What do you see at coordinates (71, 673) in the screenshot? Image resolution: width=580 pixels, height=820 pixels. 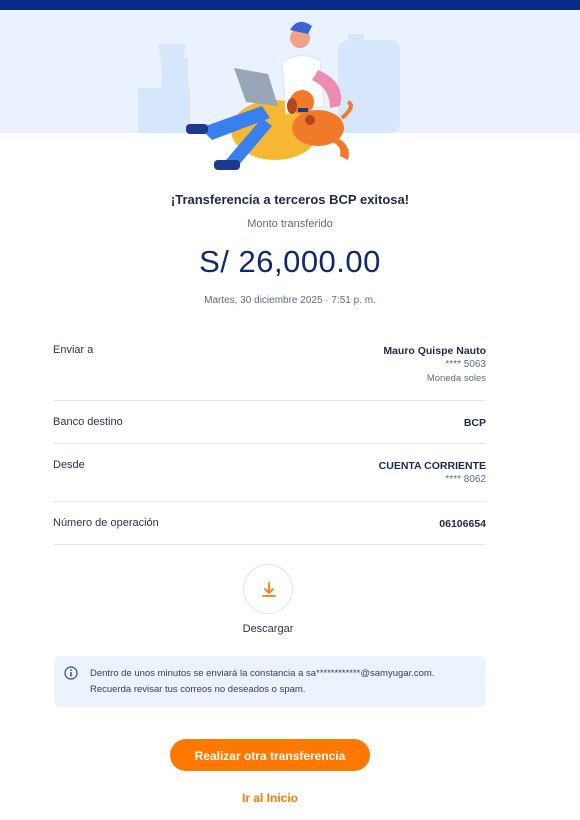 I see `info-icon` at bounding box center [71, 673].